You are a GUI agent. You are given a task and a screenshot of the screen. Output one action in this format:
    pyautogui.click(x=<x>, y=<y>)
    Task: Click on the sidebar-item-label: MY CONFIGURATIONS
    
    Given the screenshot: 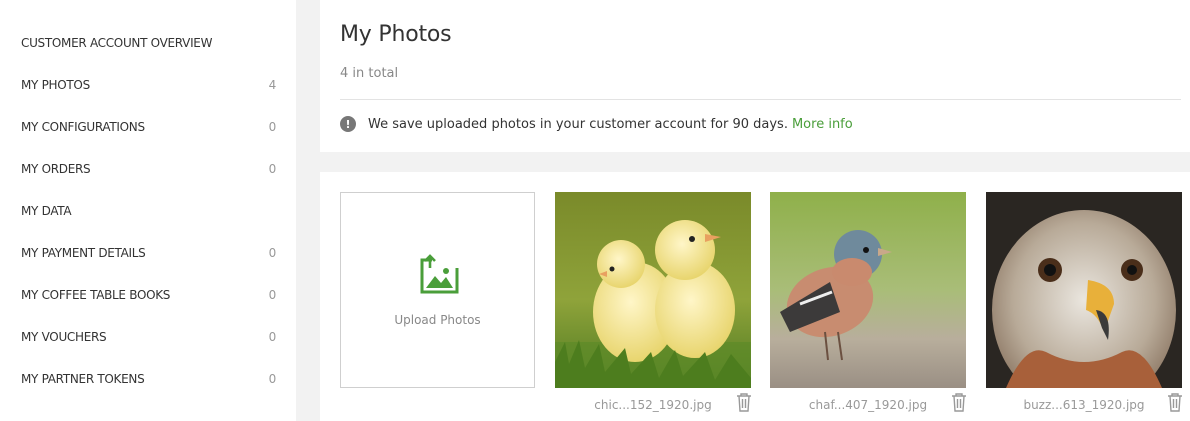 What is the action you would take?
    pyautogui.click(x=83, y=127)
    